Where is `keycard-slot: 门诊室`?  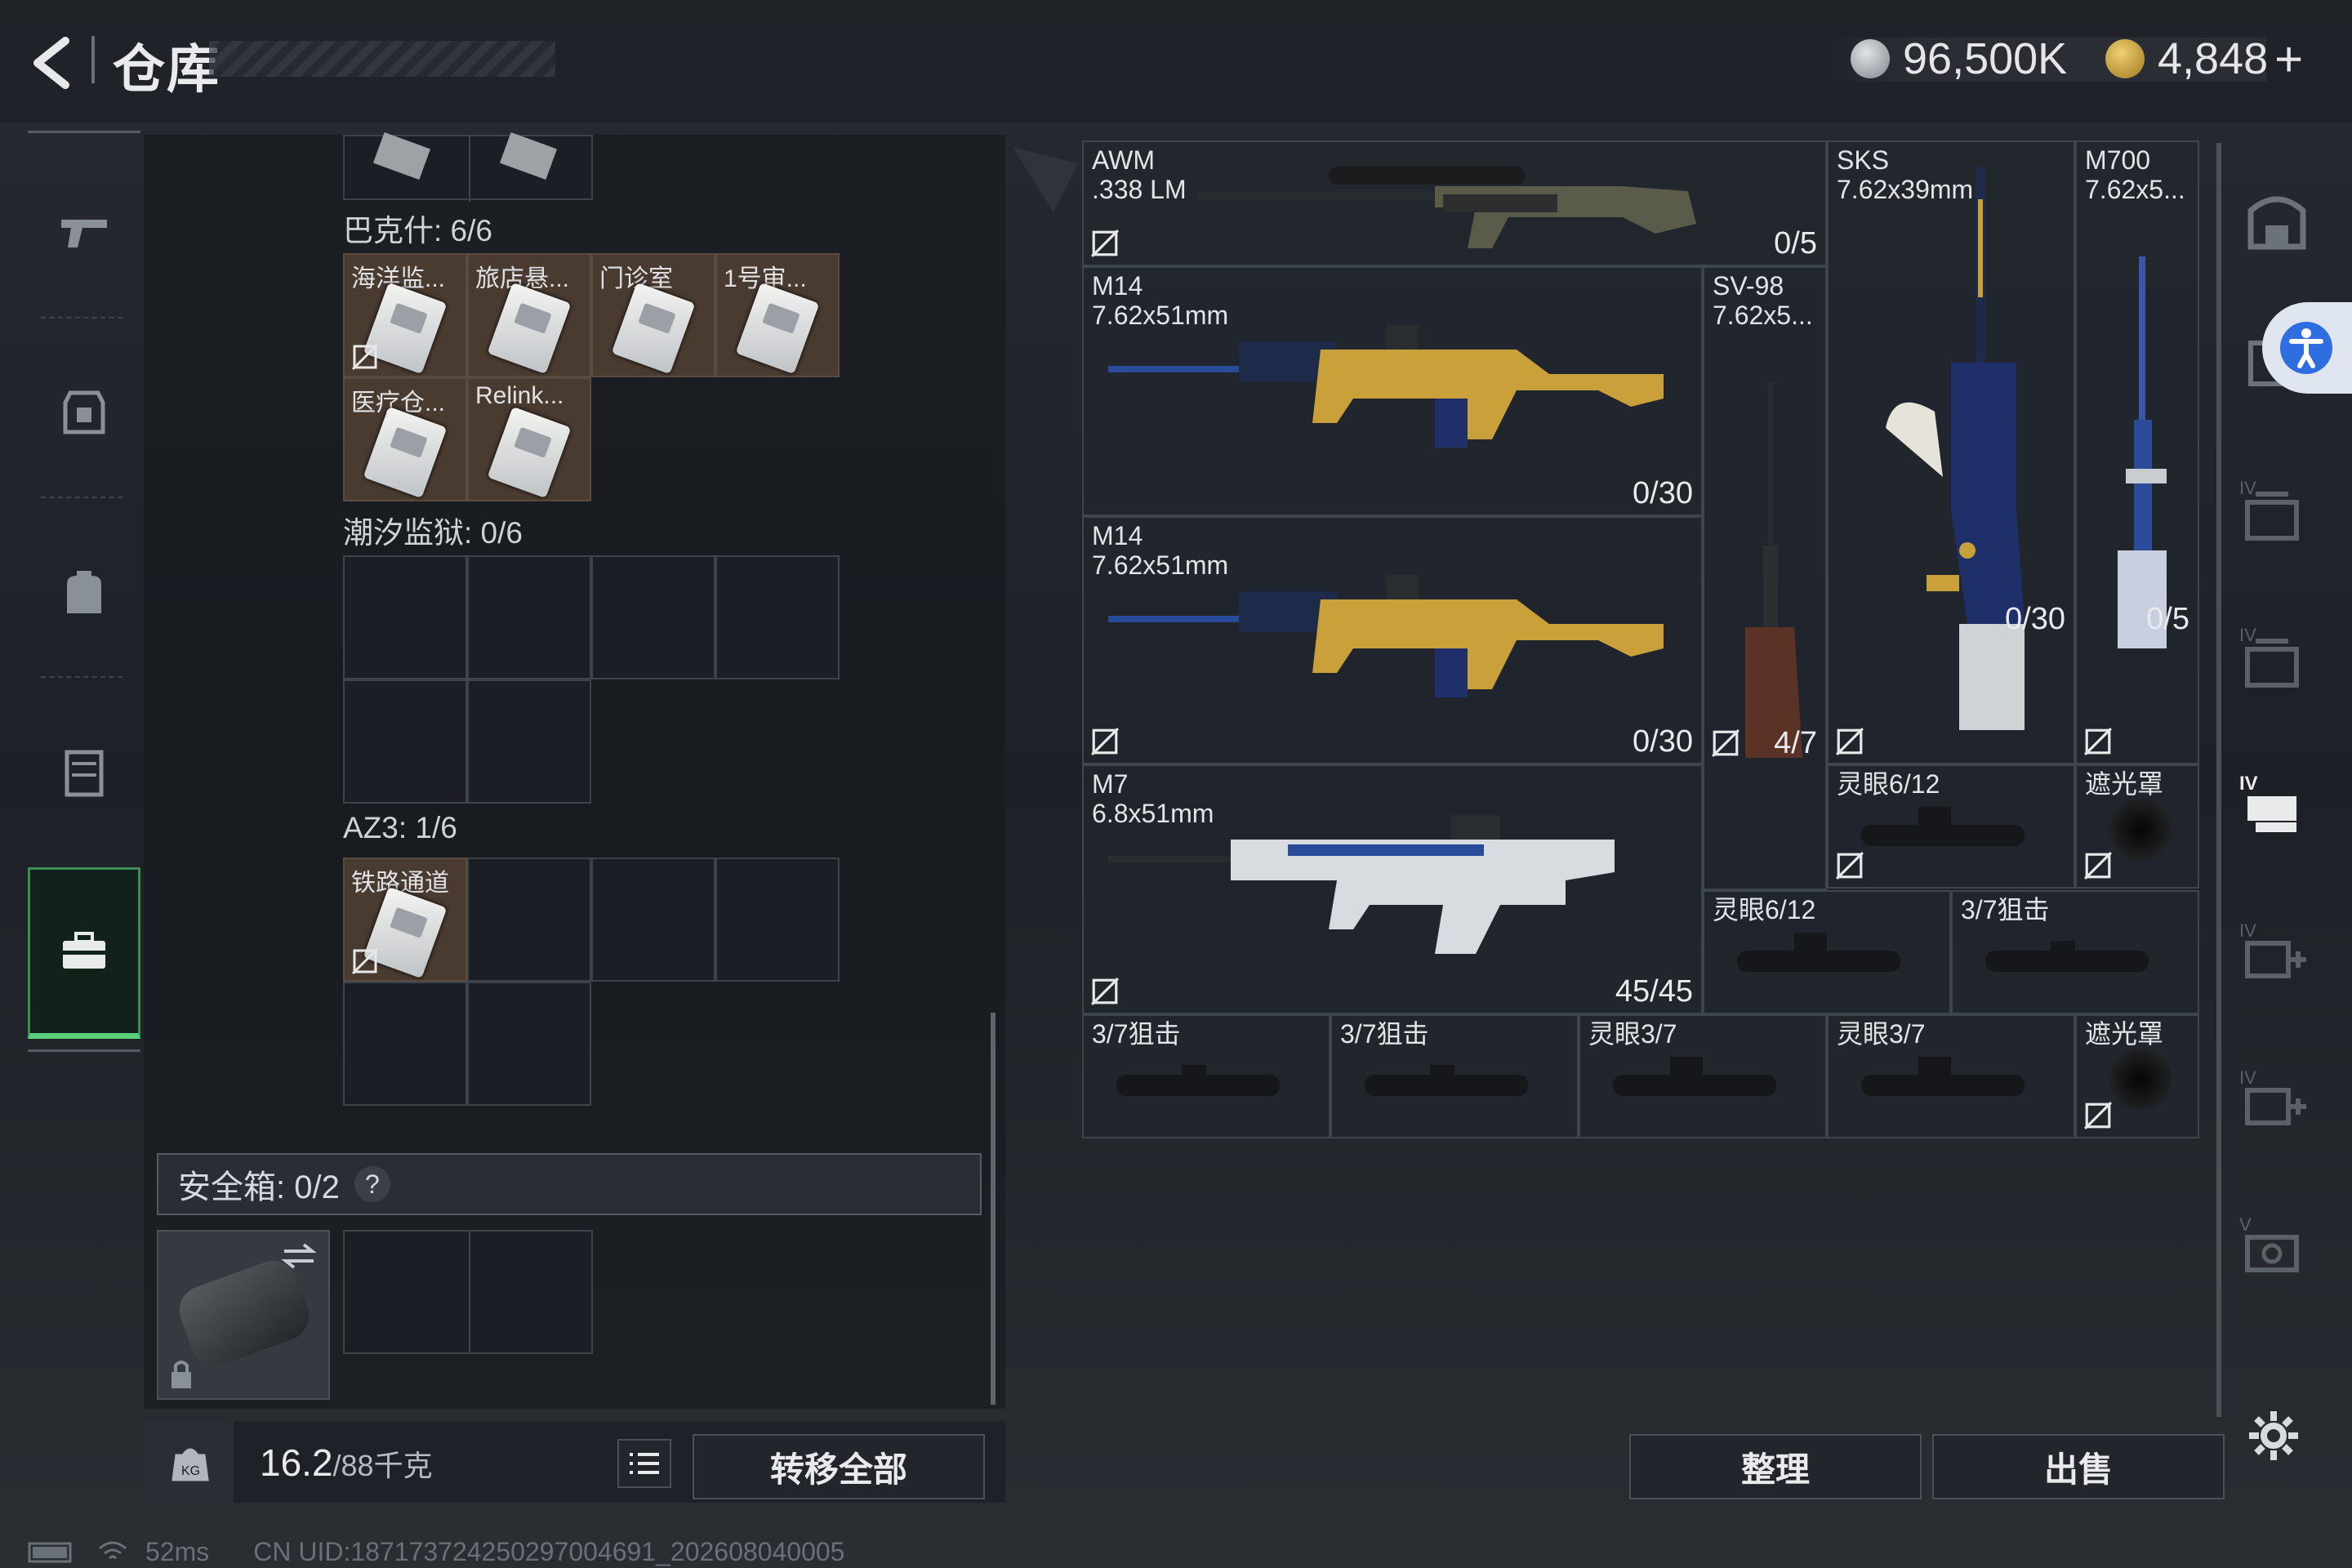 keycard-slot: 门诊室 is located at coordinates (653, 315).